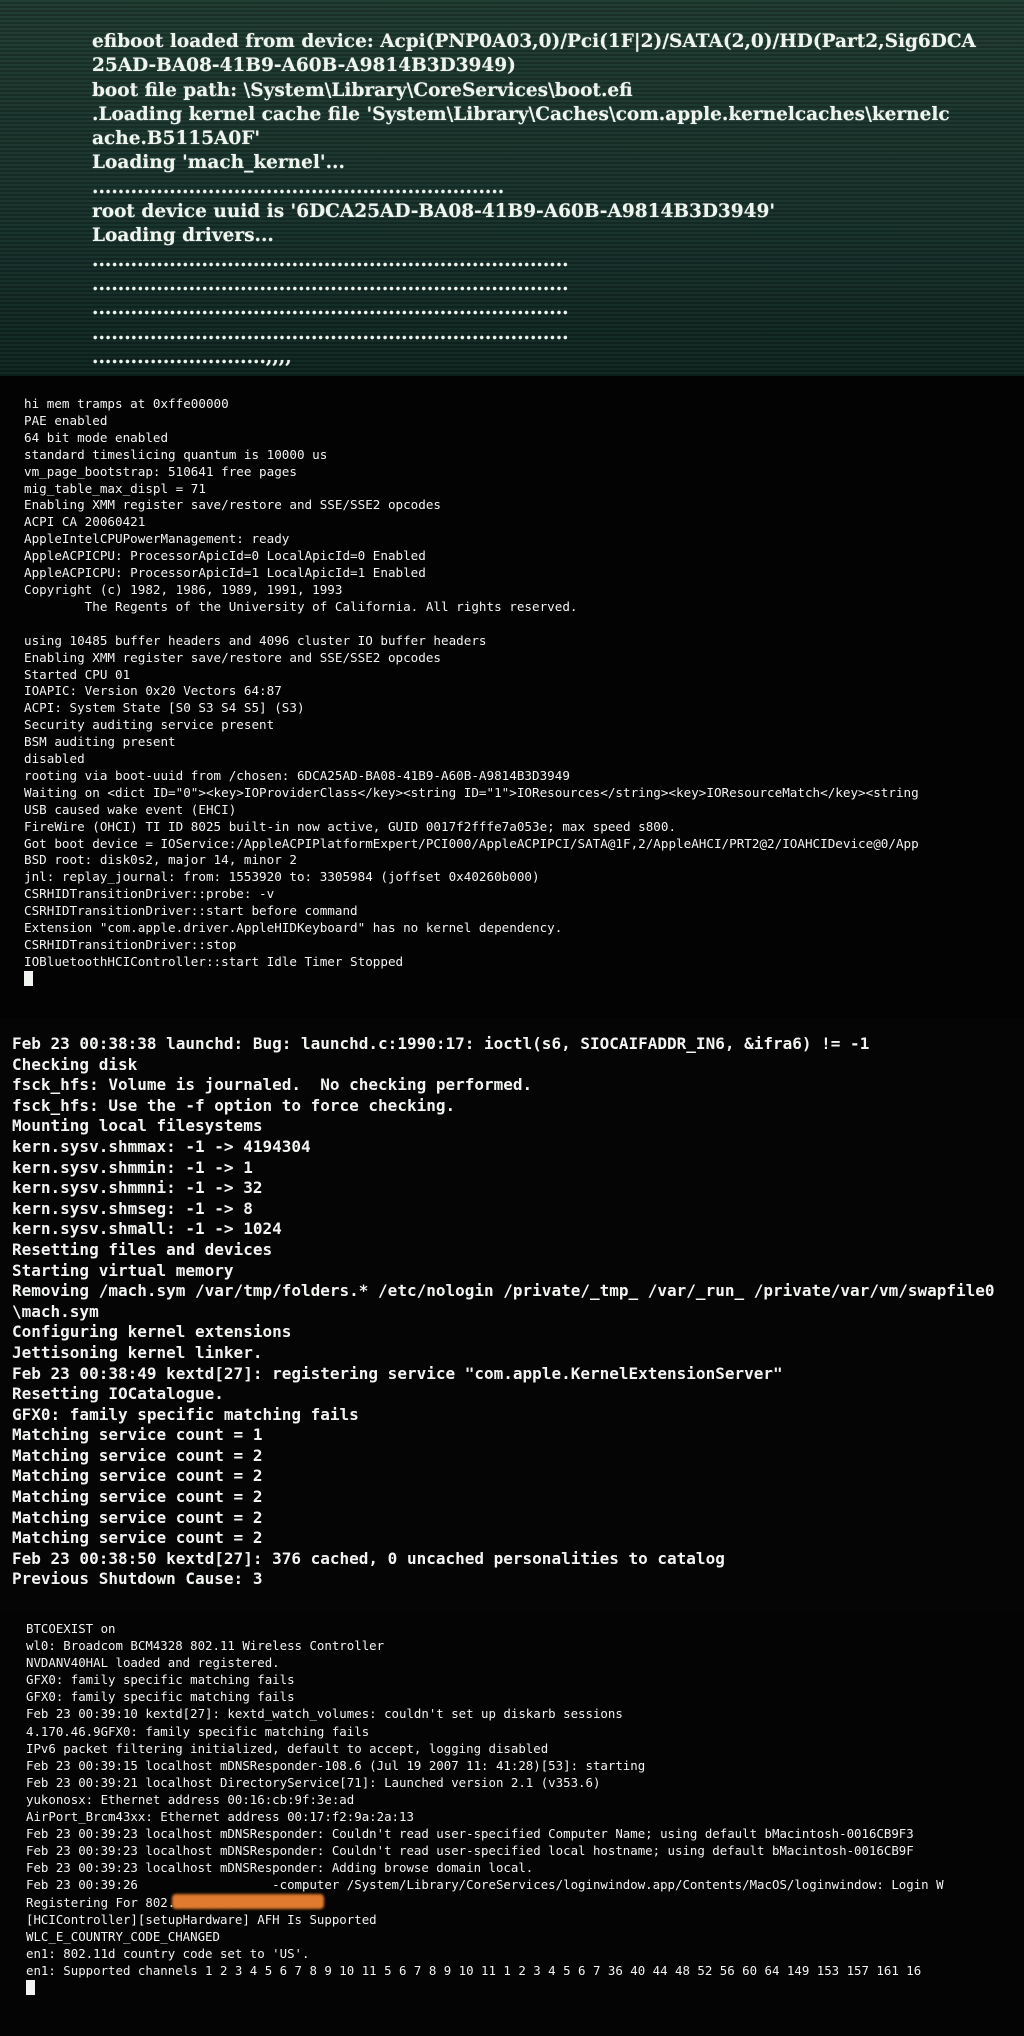 The width and height of the screenshot is (1024, 2036). What do you see at coordinates (132, 1167) in the screenshot?
I see `log-line: kern.sysv.shmmin: -1 -> 1` at bounding box center [132, 1167].